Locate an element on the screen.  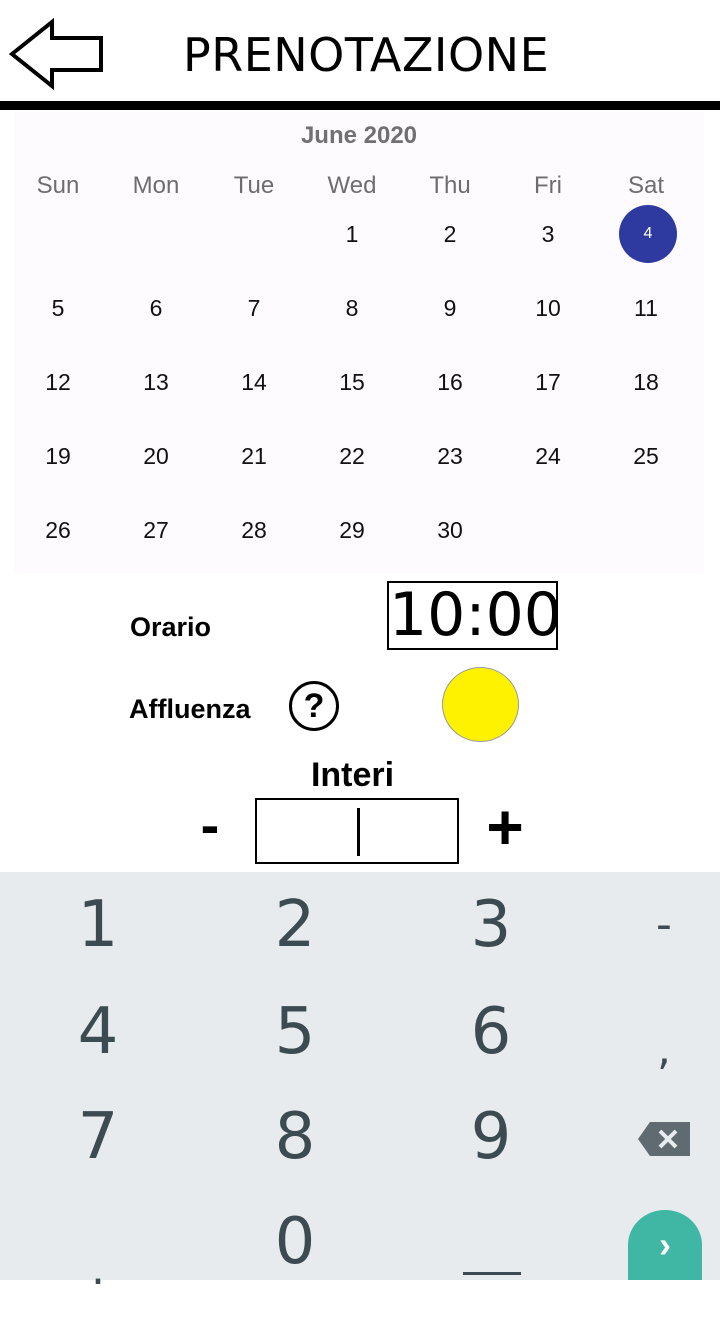
key-3: 3 is located at coordinates (491, 925).